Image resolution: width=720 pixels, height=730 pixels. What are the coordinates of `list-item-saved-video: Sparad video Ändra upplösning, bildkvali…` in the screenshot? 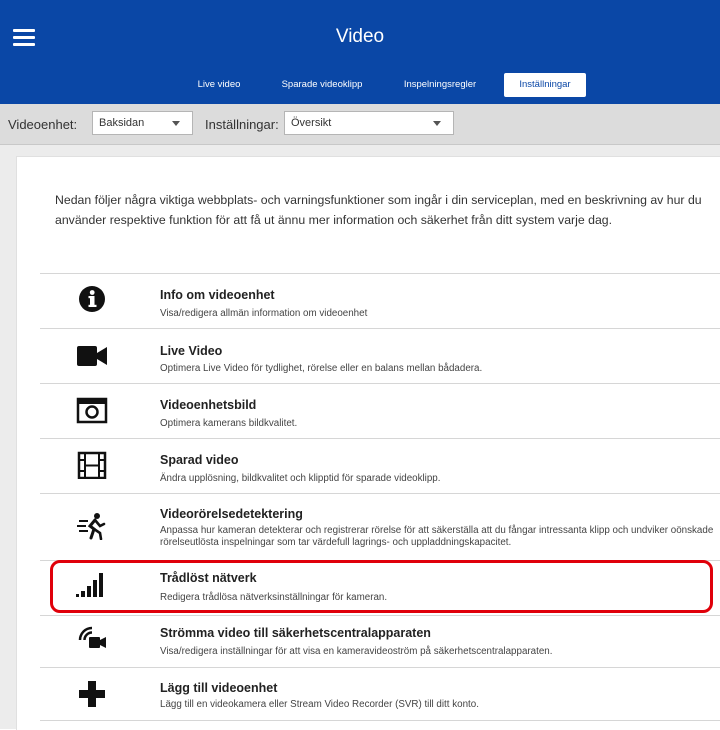 It's located at (380, 465).